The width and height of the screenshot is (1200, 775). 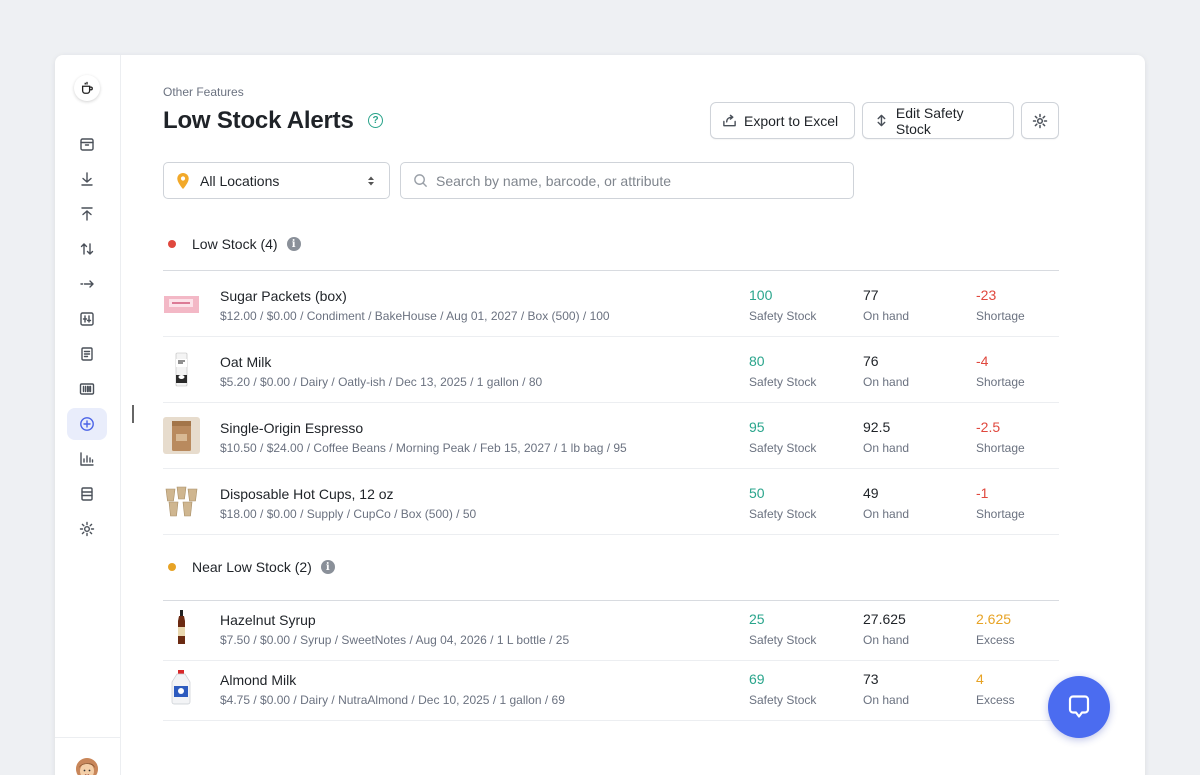 What do you see at coordinates (181, 303) in the screenshot?
I see `sugar-packets-thumbnail` at bounding box center [181, 303].